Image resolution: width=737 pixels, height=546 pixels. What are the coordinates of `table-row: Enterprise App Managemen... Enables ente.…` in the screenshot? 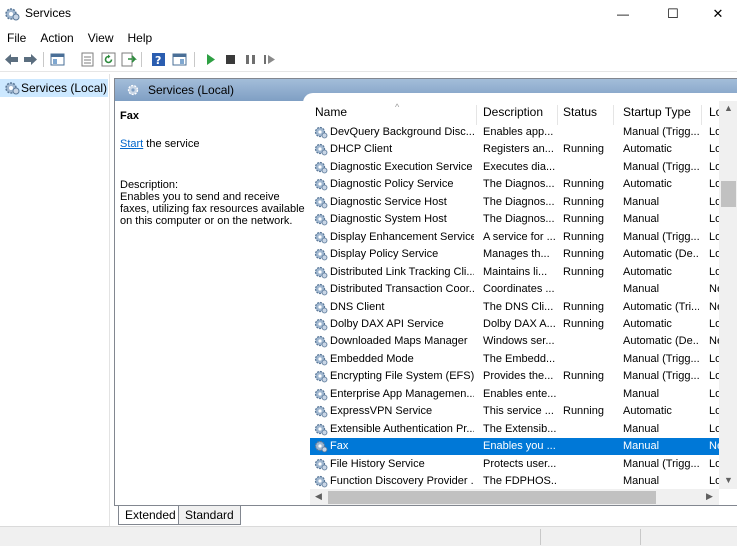 It's located at (519, 394).